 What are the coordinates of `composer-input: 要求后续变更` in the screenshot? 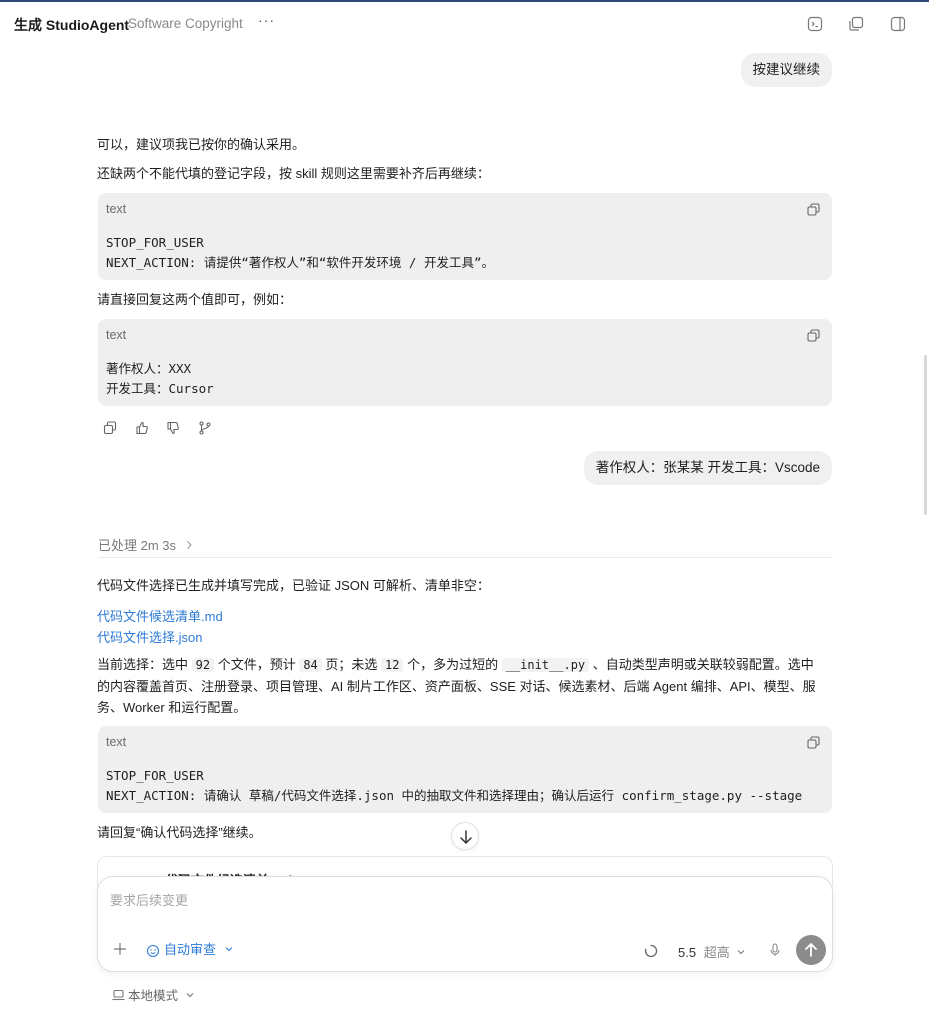 It's located at (149, 899).